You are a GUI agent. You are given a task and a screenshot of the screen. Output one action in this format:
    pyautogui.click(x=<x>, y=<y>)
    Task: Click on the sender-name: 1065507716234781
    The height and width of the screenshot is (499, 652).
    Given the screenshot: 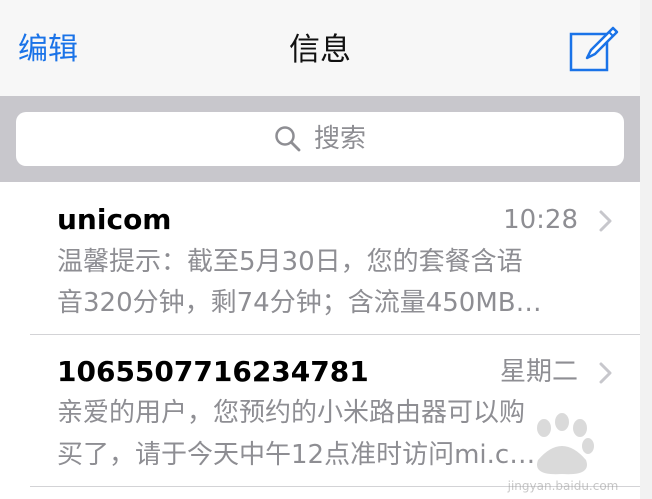 What is the action you would take?
    pyautogui.click(x=213, y=371)
    